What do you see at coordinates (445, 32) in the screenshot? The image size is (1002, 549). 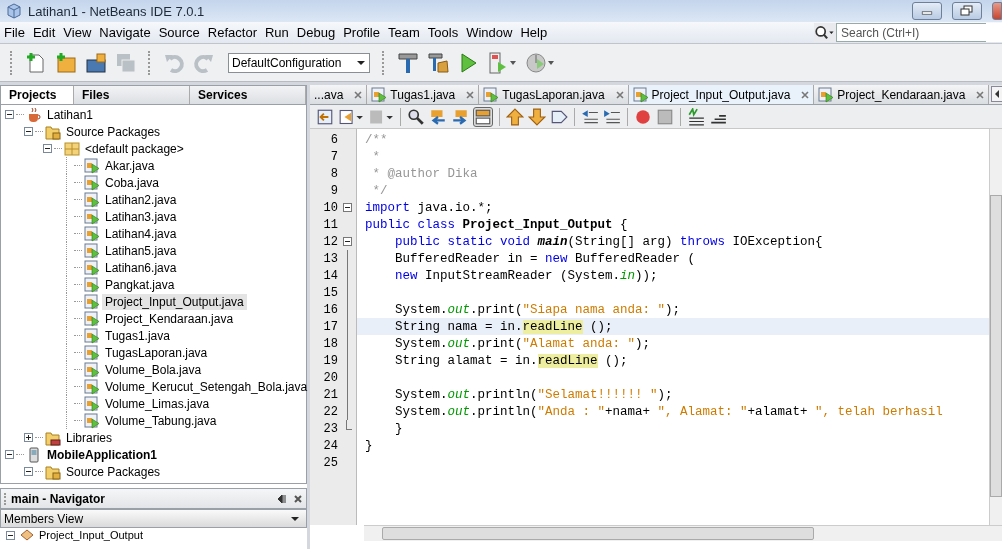 I see `menu-item: Tools` at bounding box center [445, 32].